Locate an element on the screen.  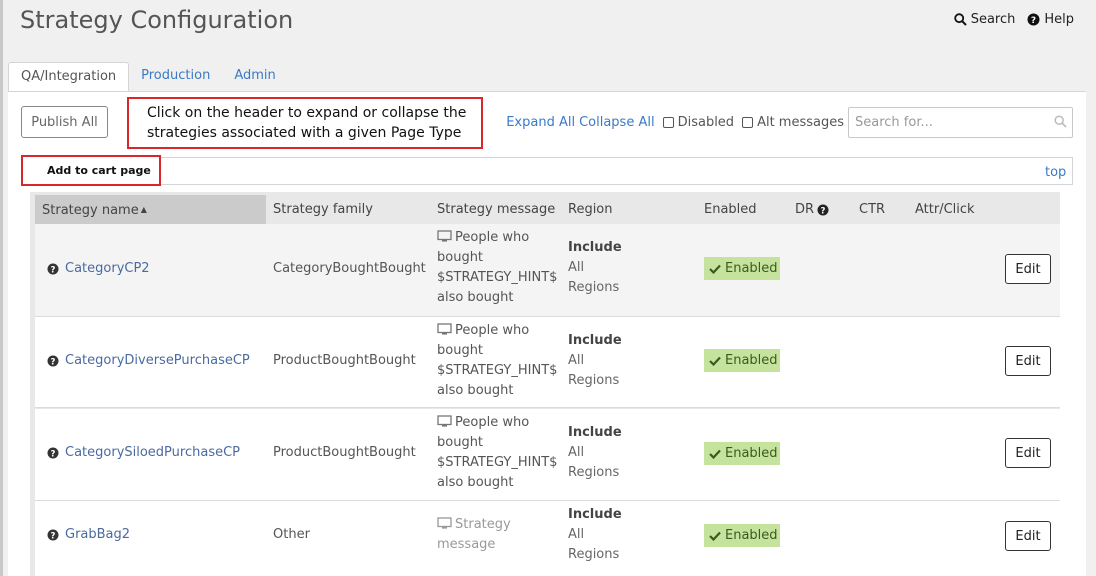
tab-admin: Admin is located at coordinates (254, 77).